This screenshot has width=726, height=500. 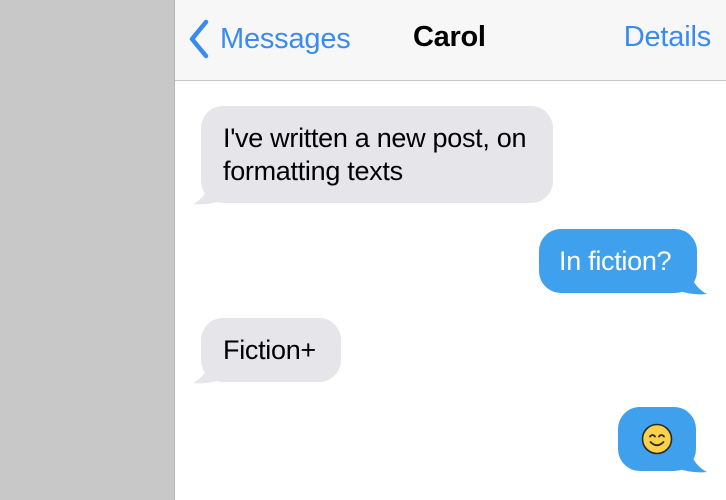 I want to click on back-to-messages-button: Messages, so click(x=269, y=39).